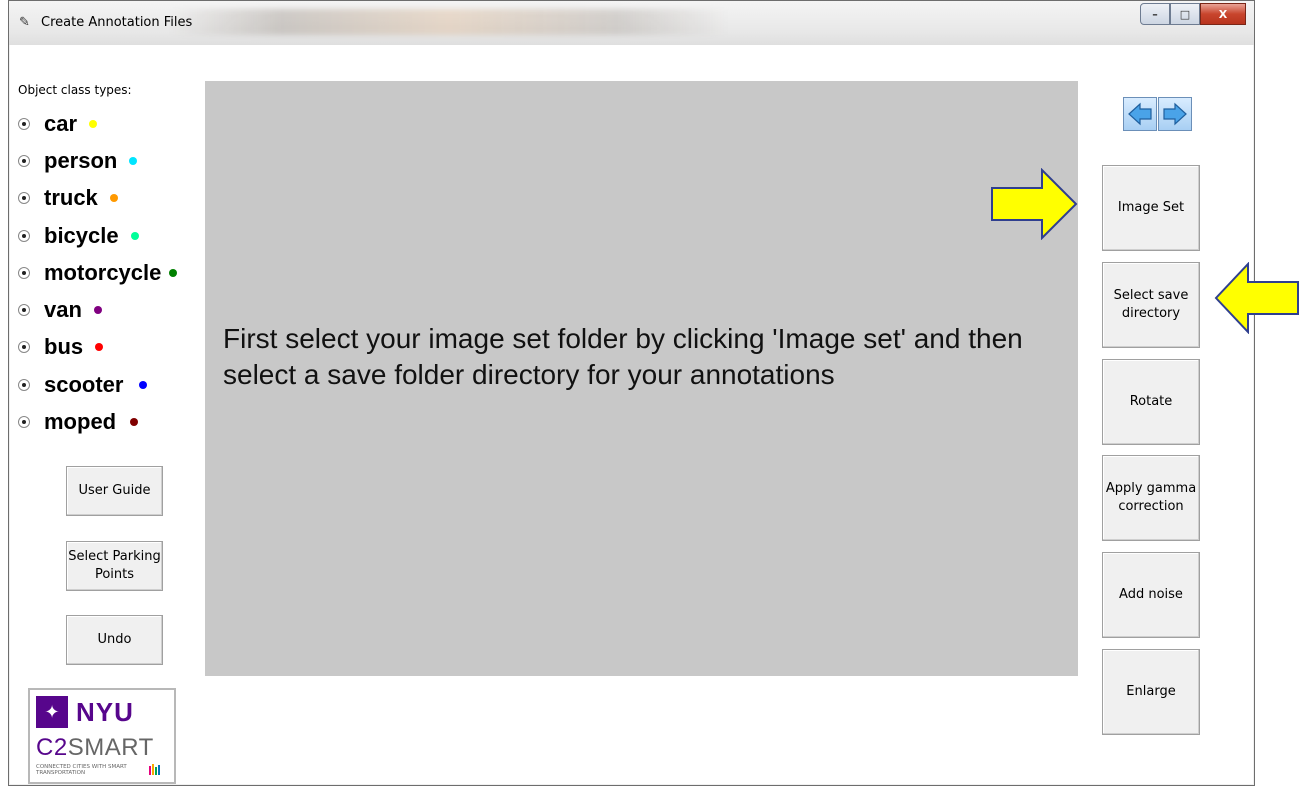 The width and height of the screenshot is (1302, 788). I want to click on class-option-truck: truck, so click(97, 198).